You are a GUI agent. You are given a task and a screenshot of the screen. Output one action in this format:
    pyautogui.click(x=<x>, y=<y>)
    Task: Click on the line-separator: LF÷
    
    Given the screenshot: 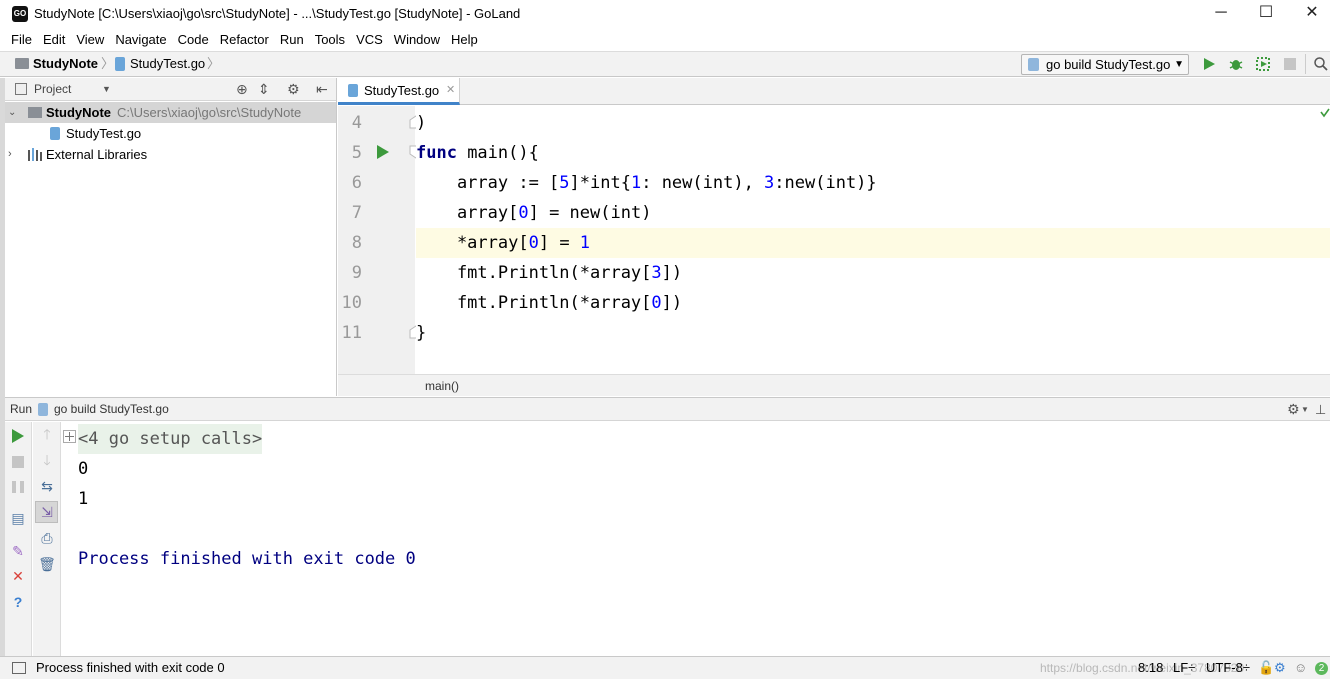 What is the action you would take?
    pyautogui.click(x=1184, y=668)
    